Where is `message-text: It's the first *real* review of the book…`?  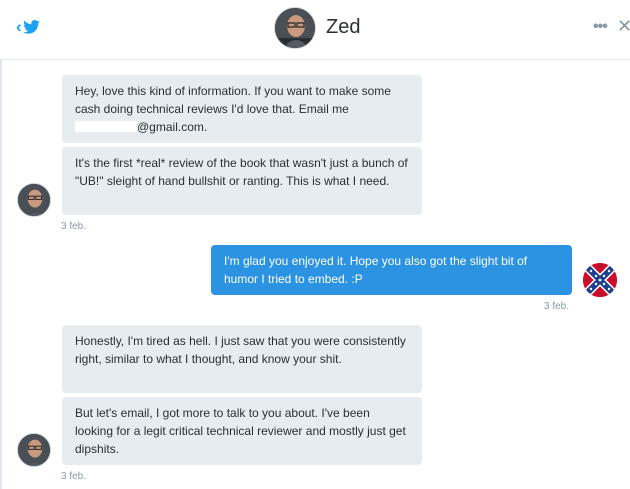 message-text: It's the first *real* review of the book… is located at coordinates (241, 172).